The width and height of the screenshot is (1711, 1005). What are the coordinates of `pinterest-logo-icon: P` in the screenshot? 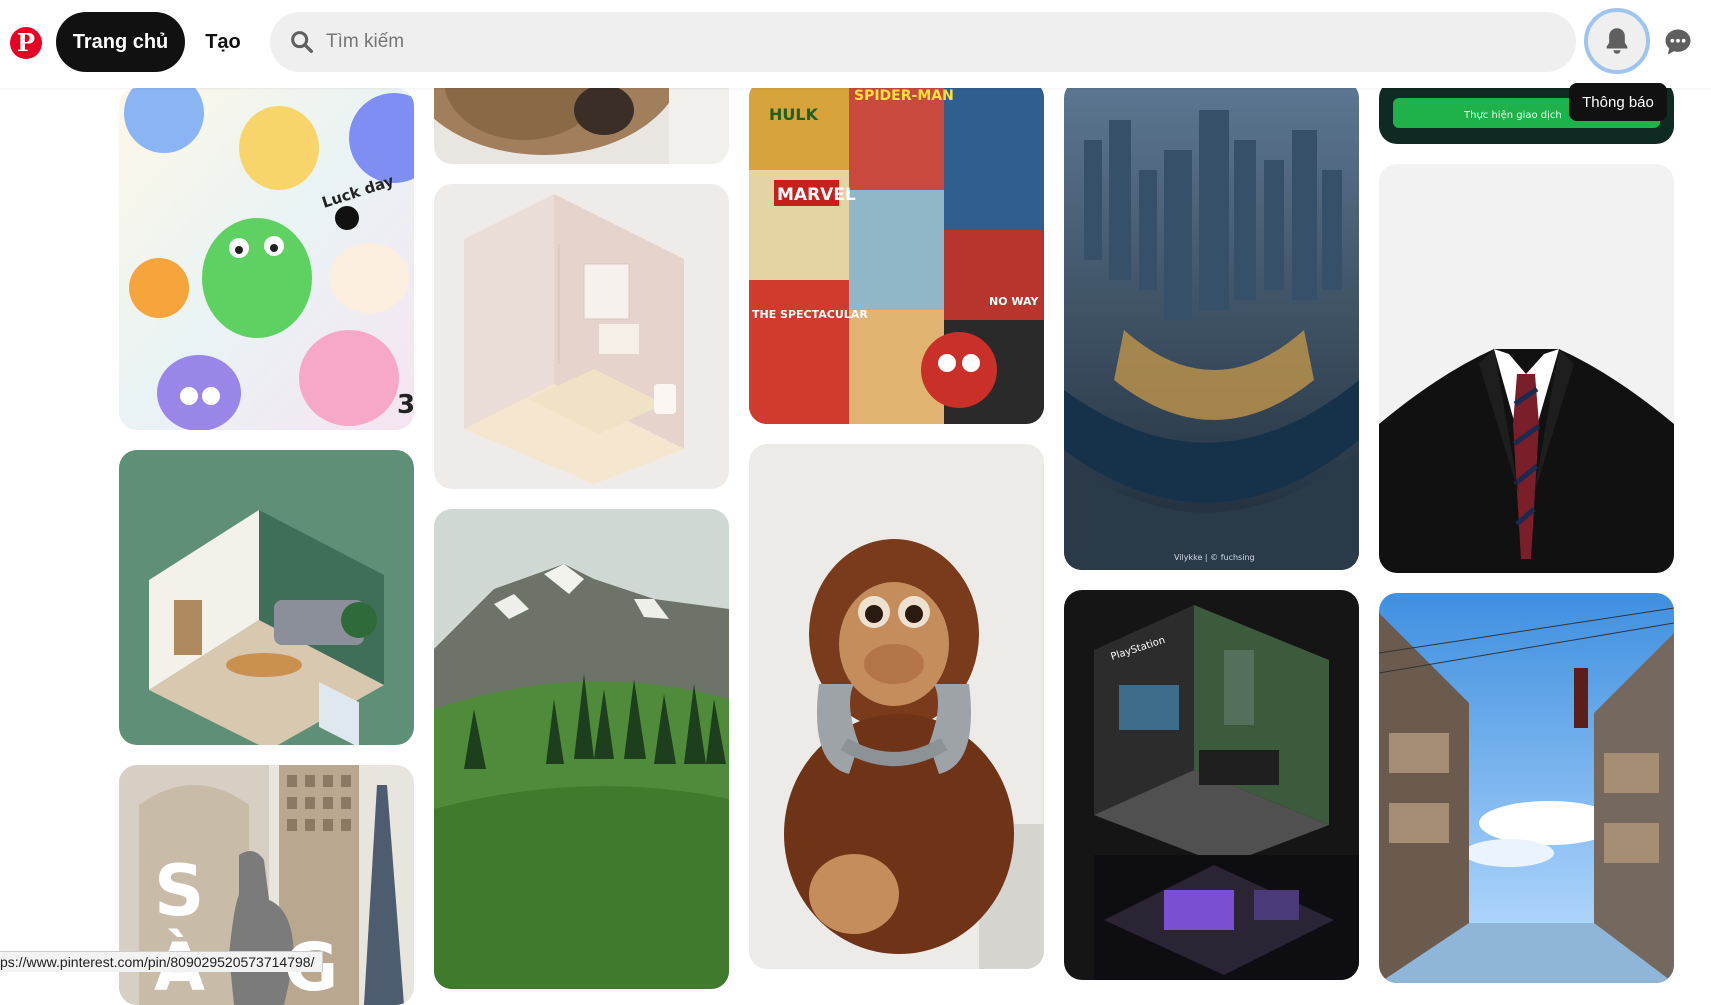 It's located at (26, 43).